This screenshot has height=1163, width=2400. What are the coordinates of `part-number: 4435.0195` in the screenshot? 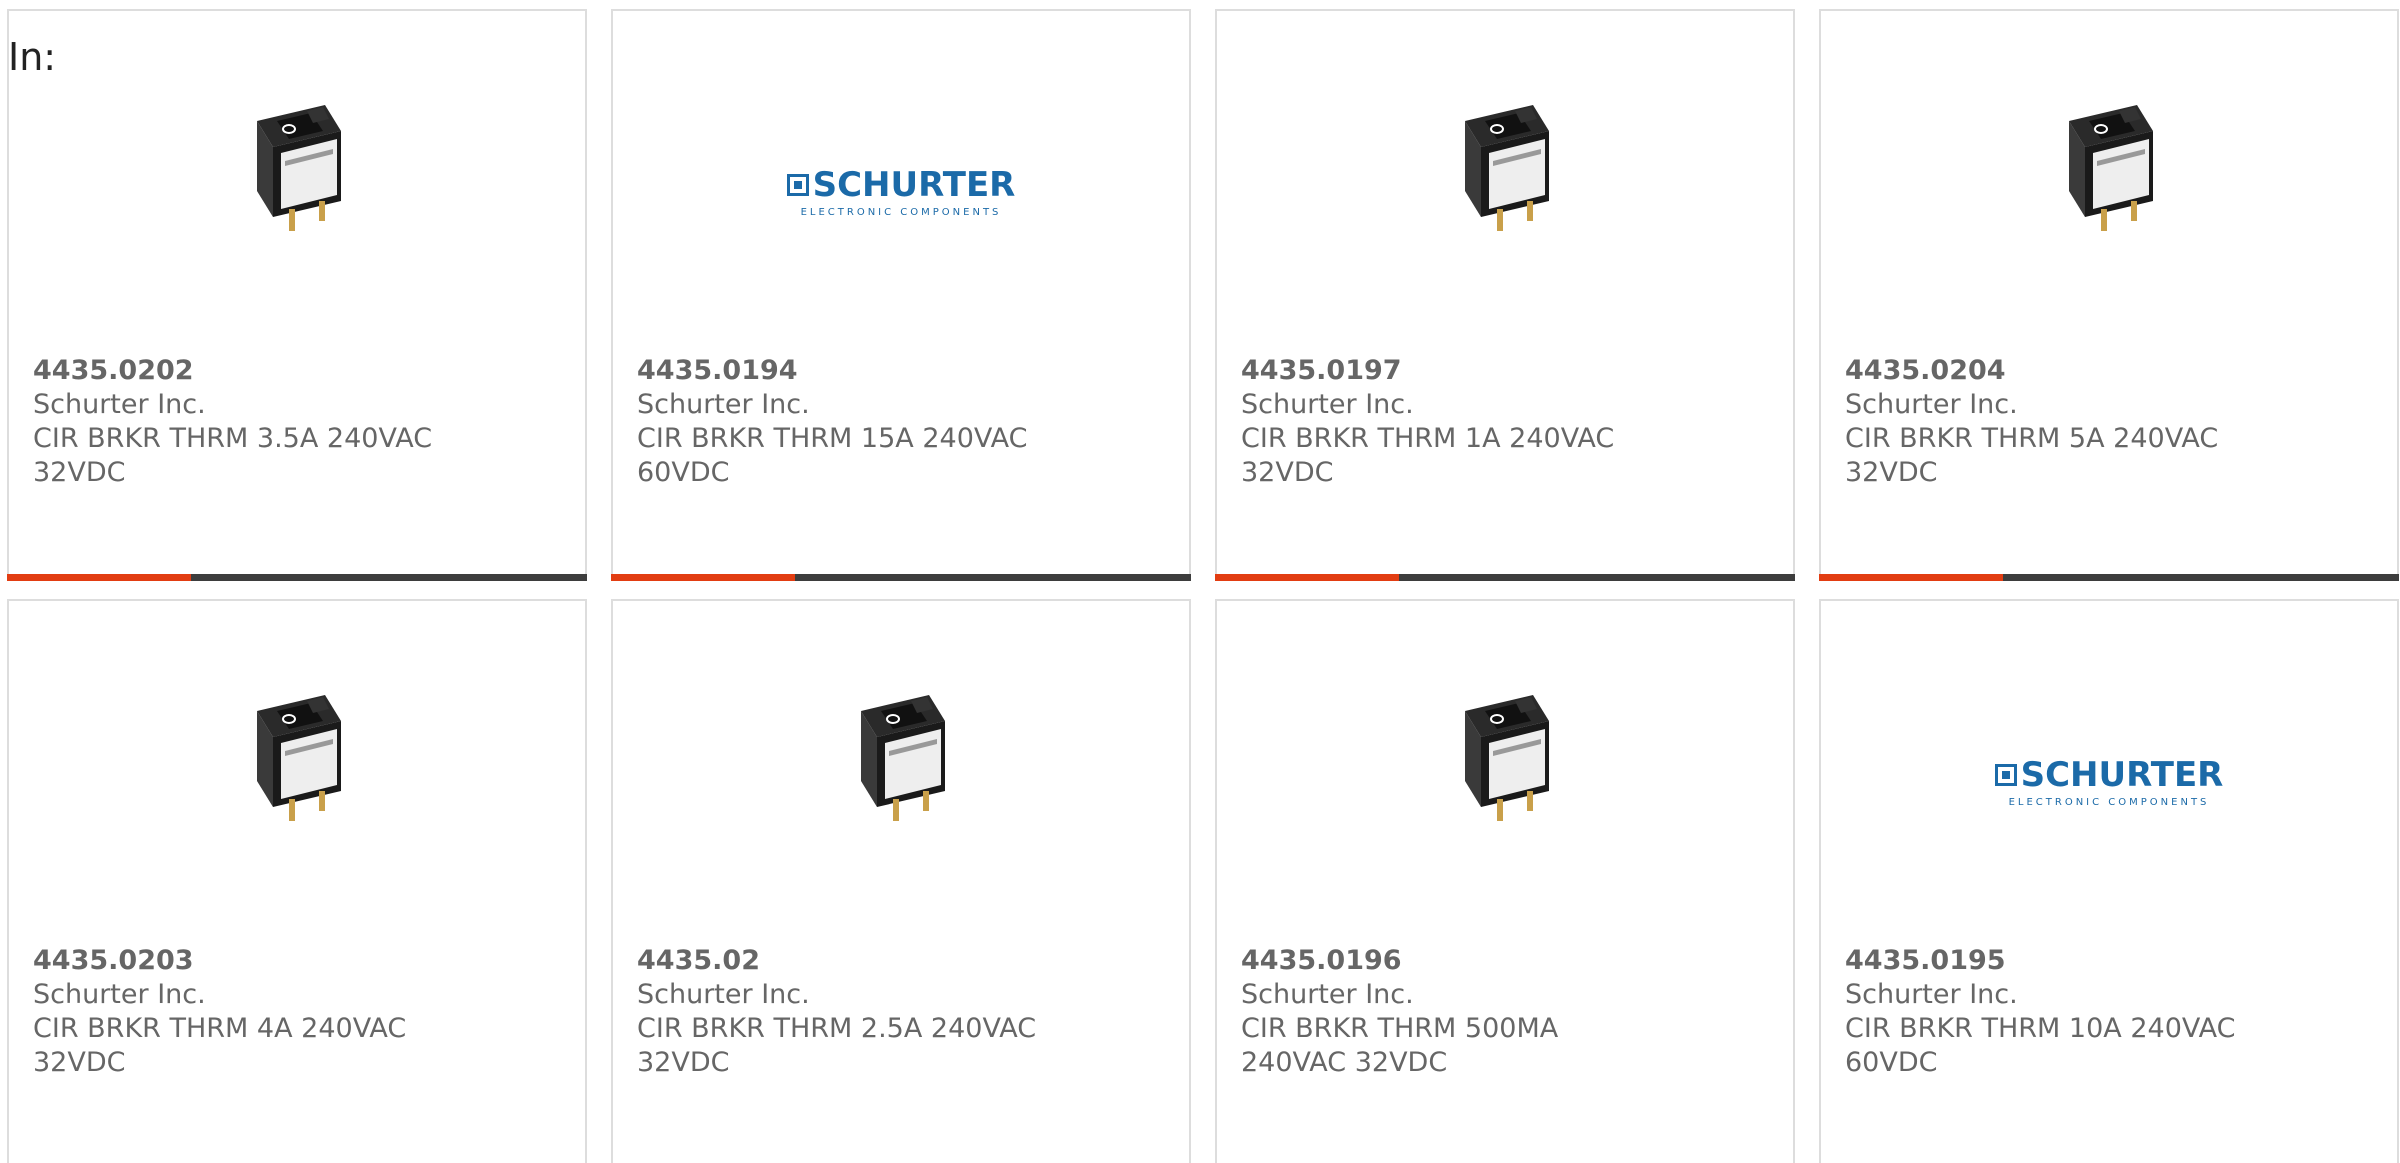 It's located at (2109, 961).